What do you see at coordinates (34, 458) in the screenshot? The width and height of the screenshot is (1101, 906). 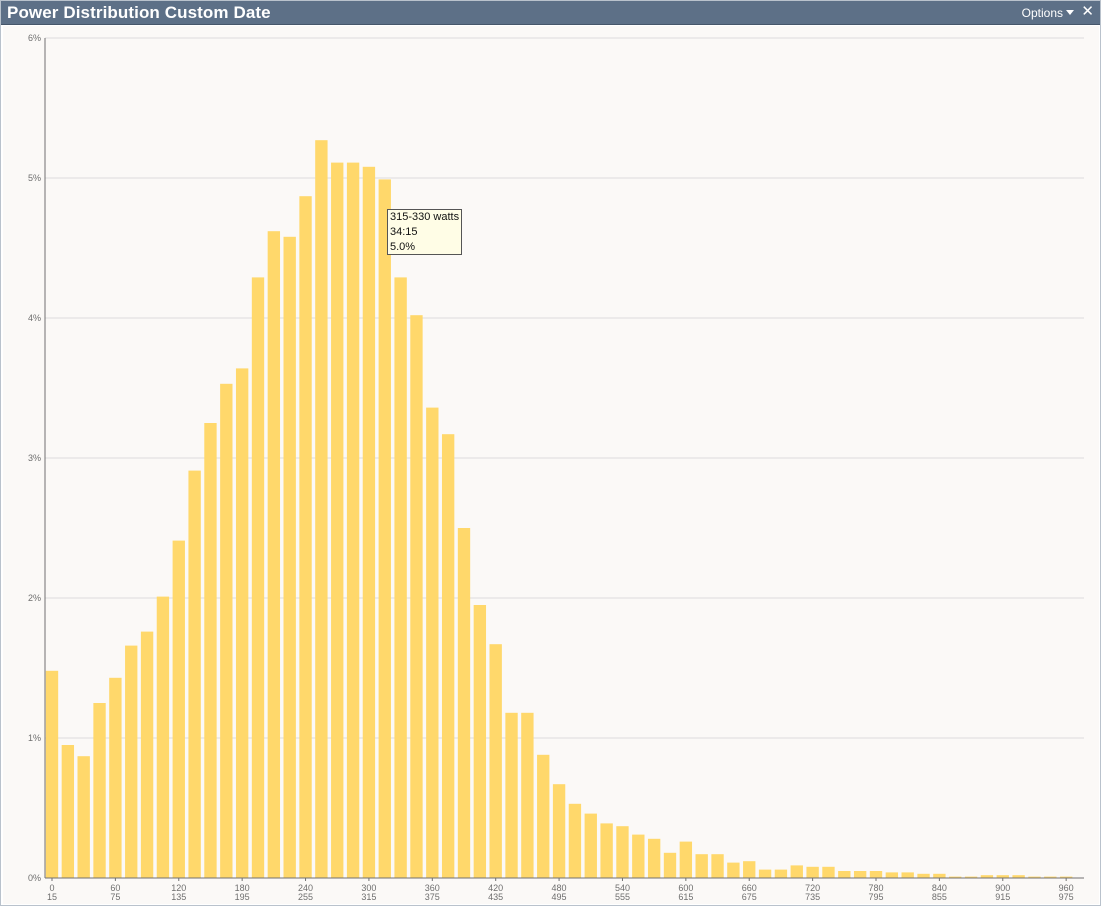 I see `y-tick-label: 3%` at bounding box center [34, 458].